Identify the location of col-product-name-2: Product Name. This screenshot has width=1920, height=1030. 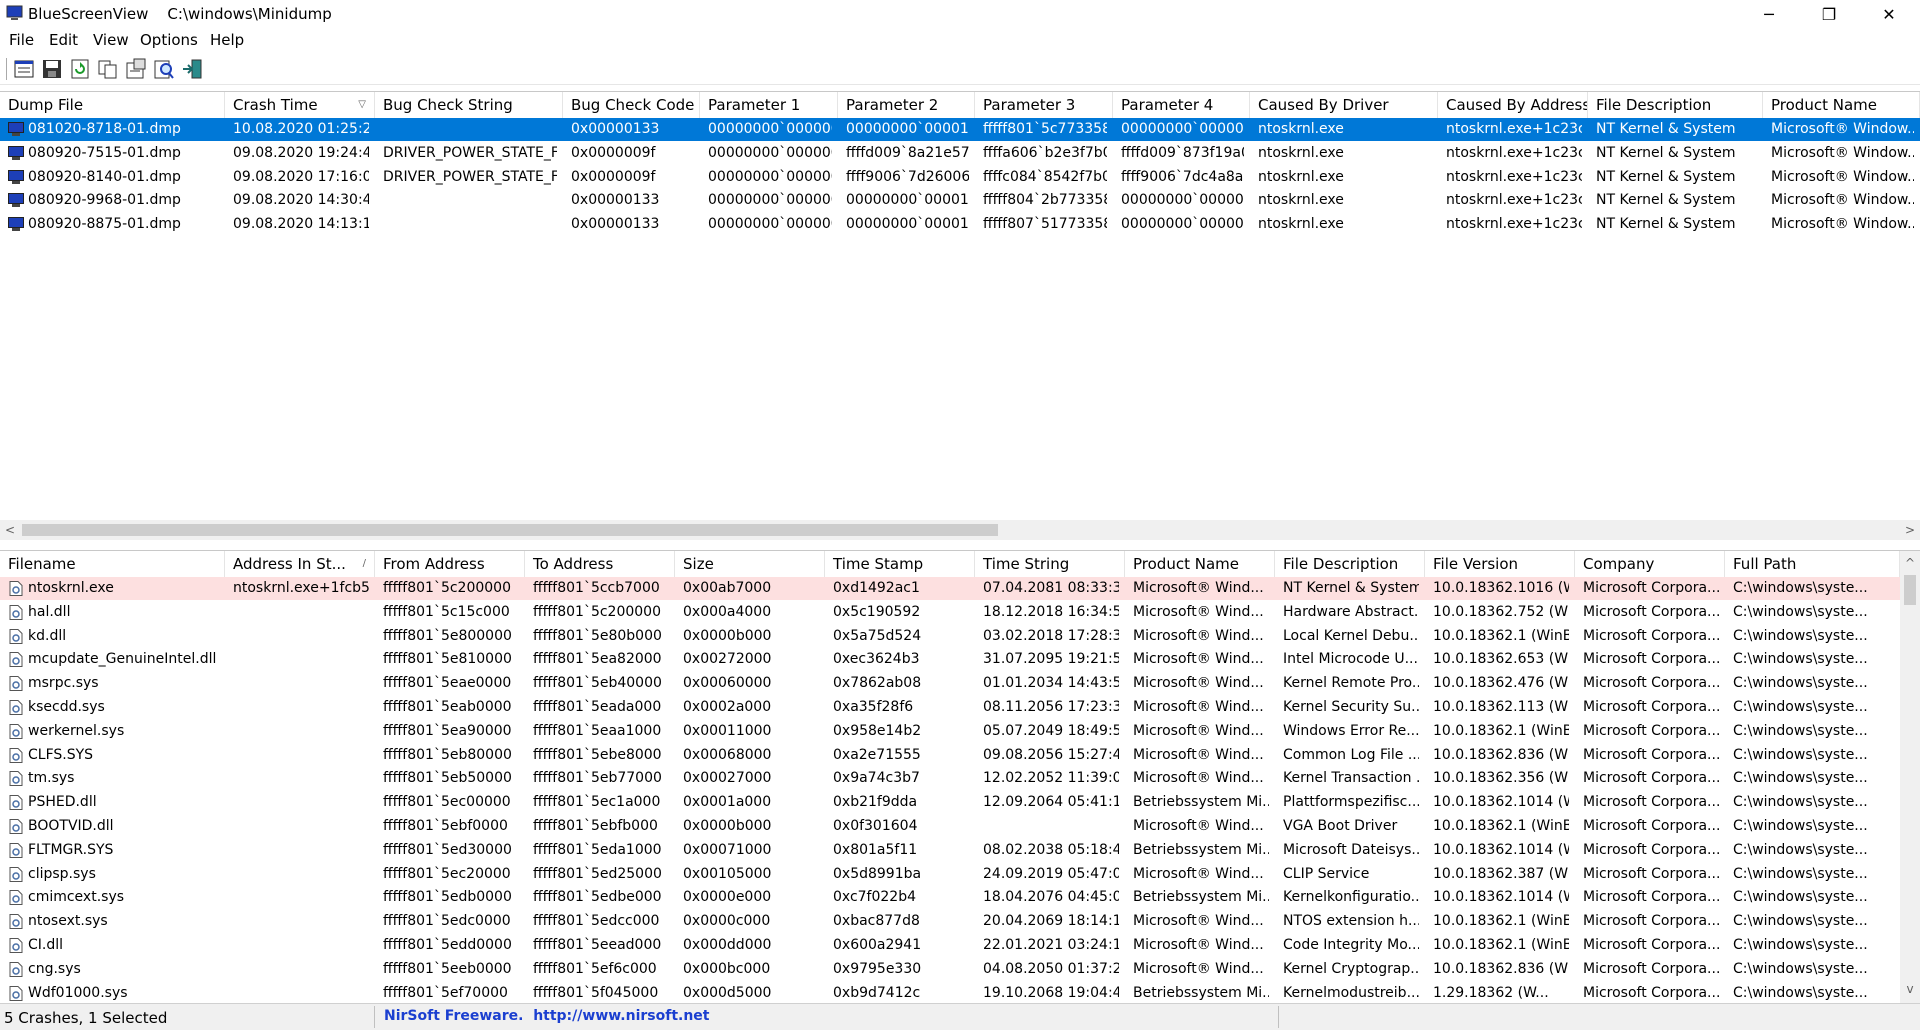
(1200, 564).